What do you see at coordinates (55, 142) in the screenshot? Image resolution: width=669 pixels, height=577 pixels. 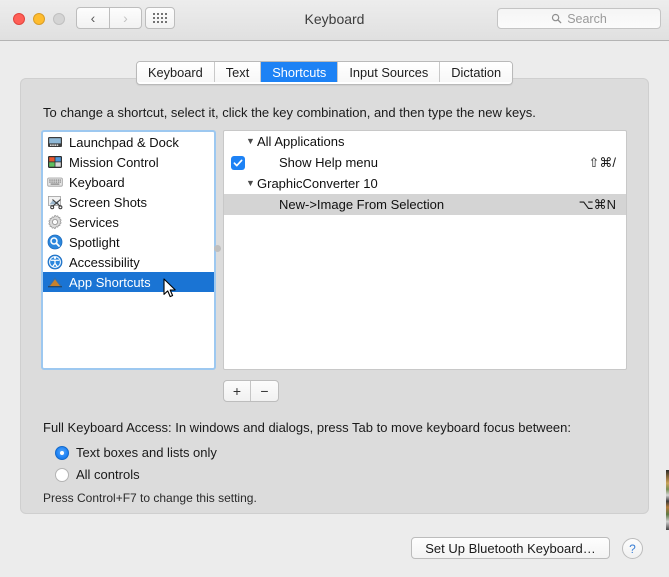 I see `launchpad-dock-icon` at bounding box center [55, 142].